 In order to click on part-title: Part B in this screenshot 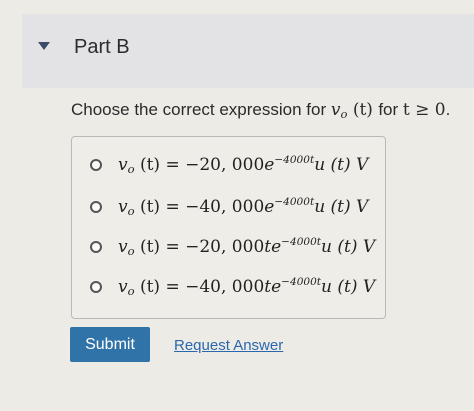, I will do `click(102, 47)`.